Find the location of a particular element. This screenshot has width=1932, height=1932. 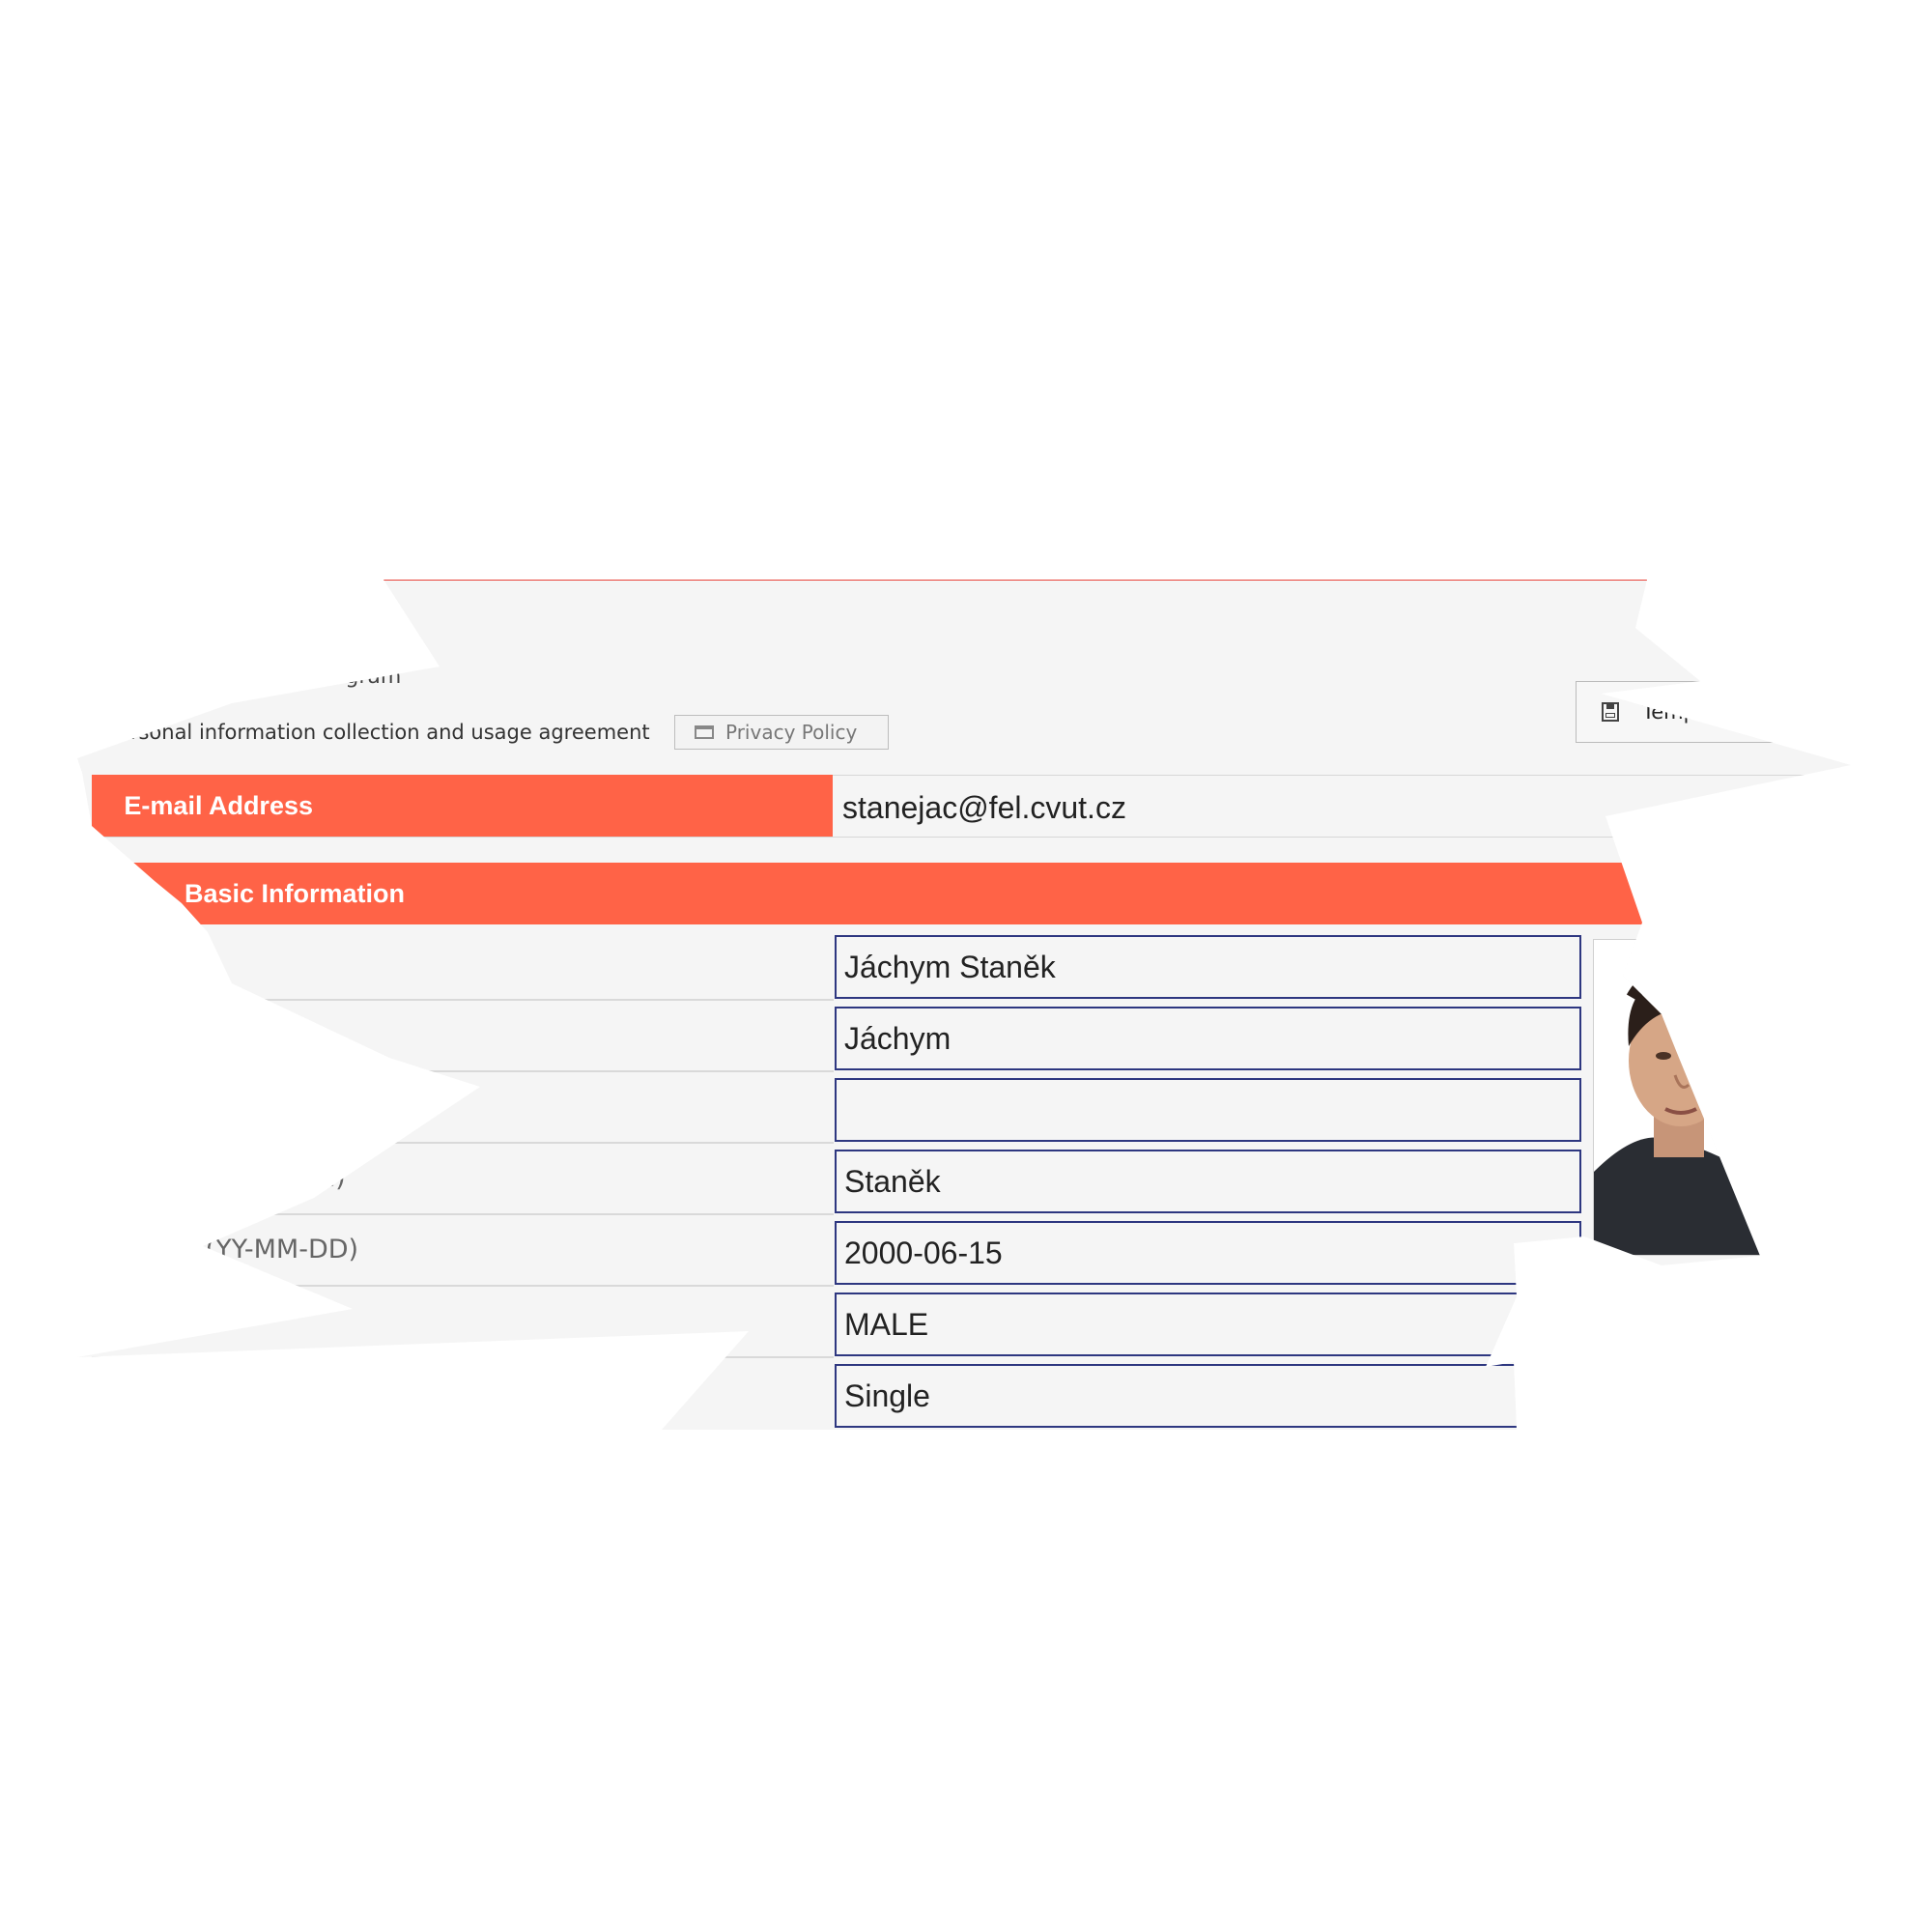

gender-field: MALE is located at coordinates (1208, 1324).